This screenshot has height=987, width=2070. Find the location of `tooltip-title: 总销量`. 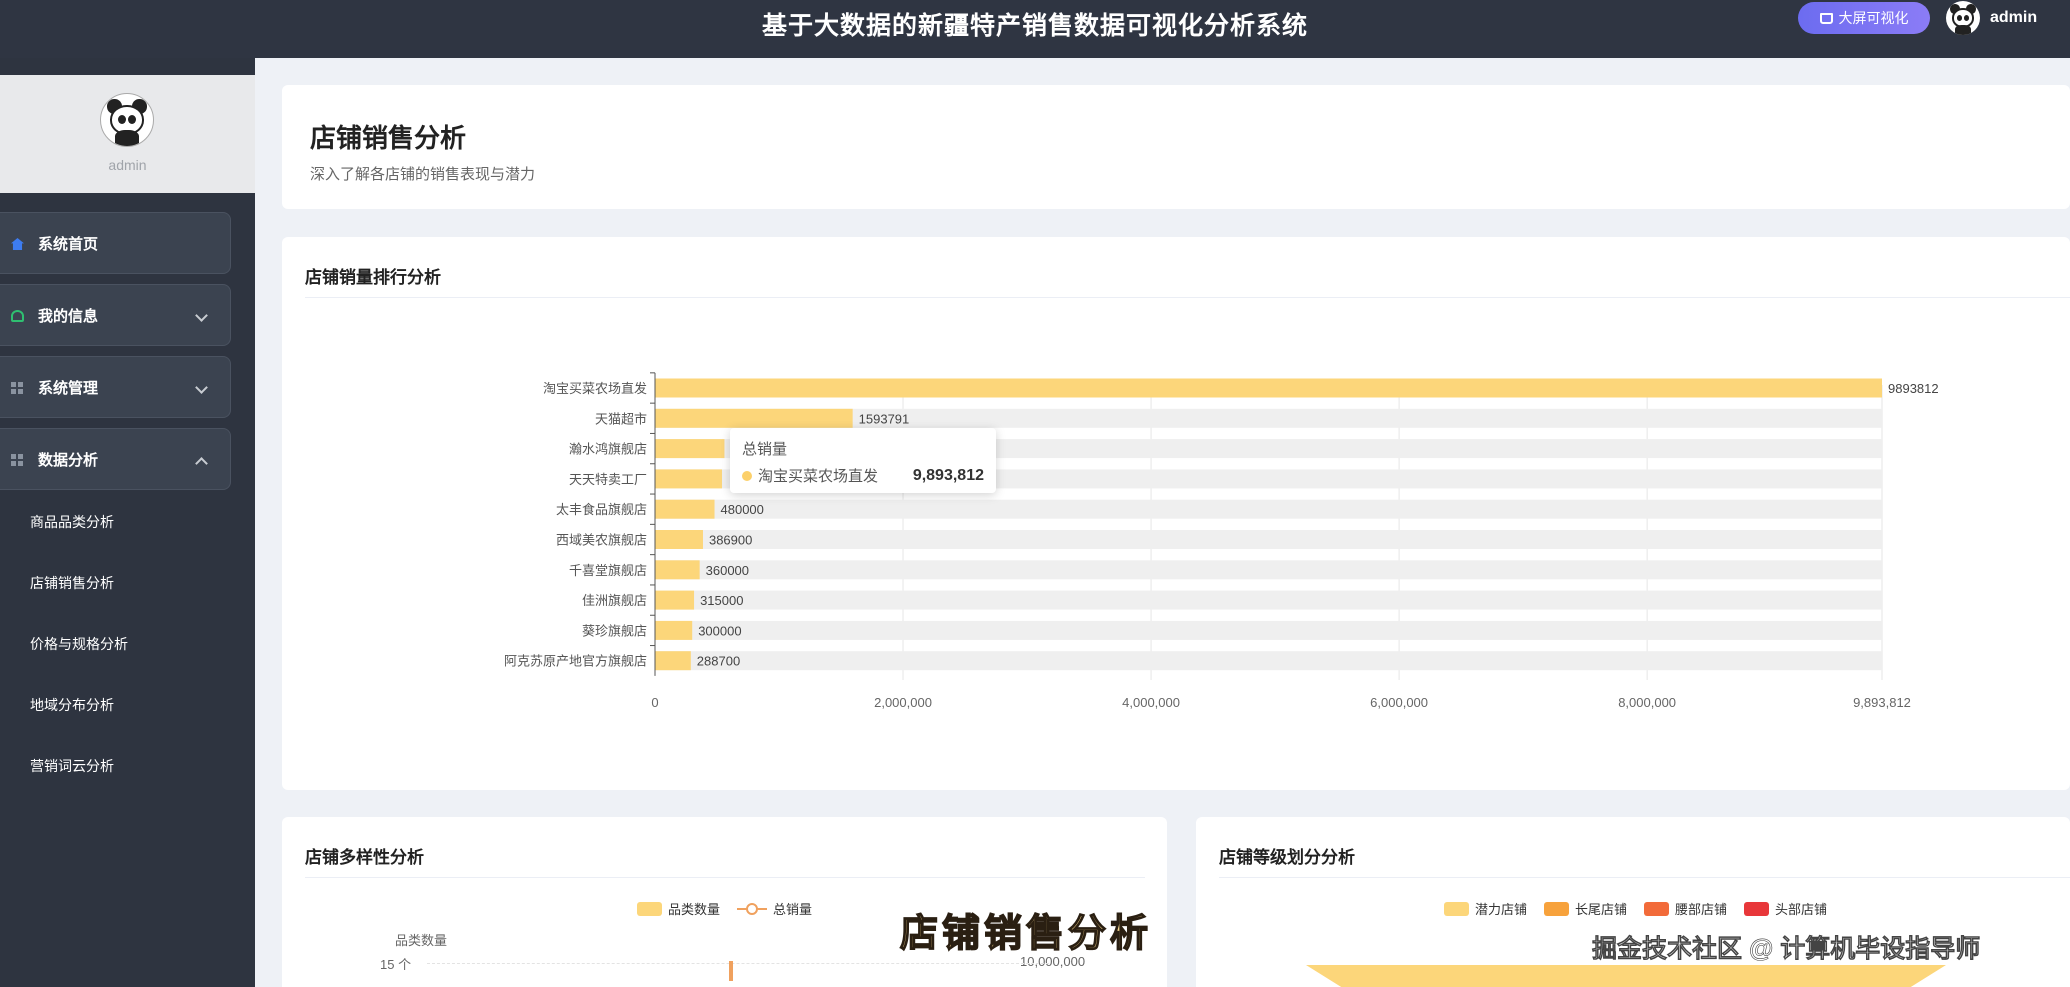

tooltip-title: 总销量 is located at coordinates (765, 449).